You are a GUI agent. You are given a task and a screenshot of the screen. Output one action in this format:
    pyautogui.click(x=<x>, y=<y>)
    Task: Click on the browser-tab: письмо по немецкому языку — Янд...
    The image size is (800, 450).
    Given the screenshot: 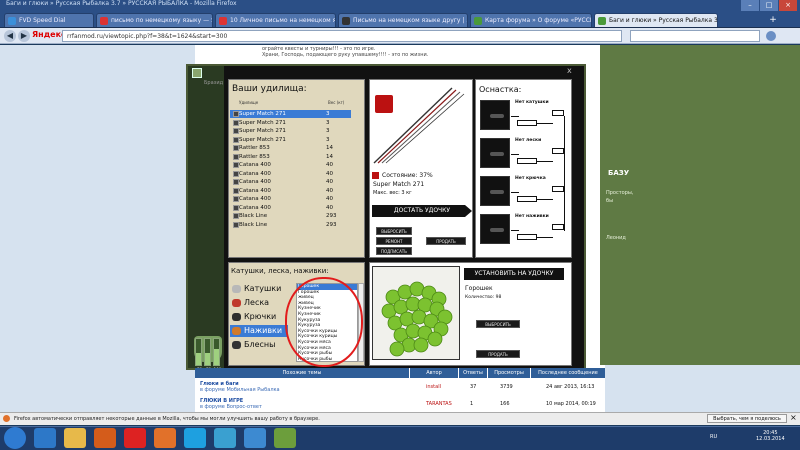 What is the action you would take?
    pyautogui.click(x=154, y=20)
    